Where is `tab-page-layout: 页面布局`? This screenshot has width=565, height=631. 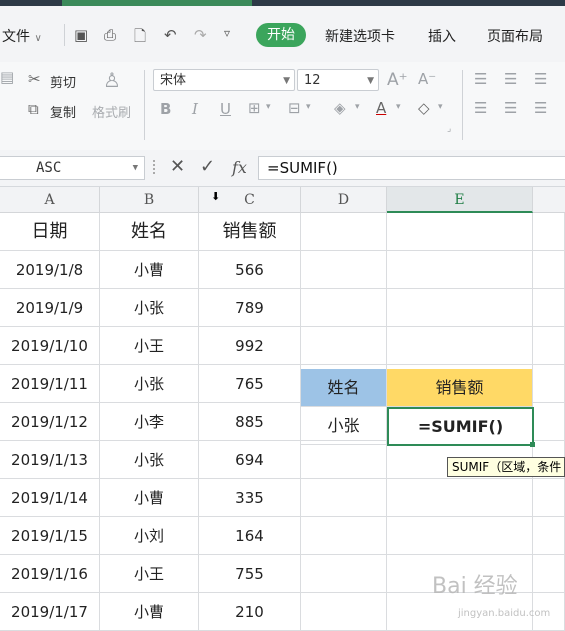 tab-page-layout: 页面布局 is located at coordinates (515, 36).